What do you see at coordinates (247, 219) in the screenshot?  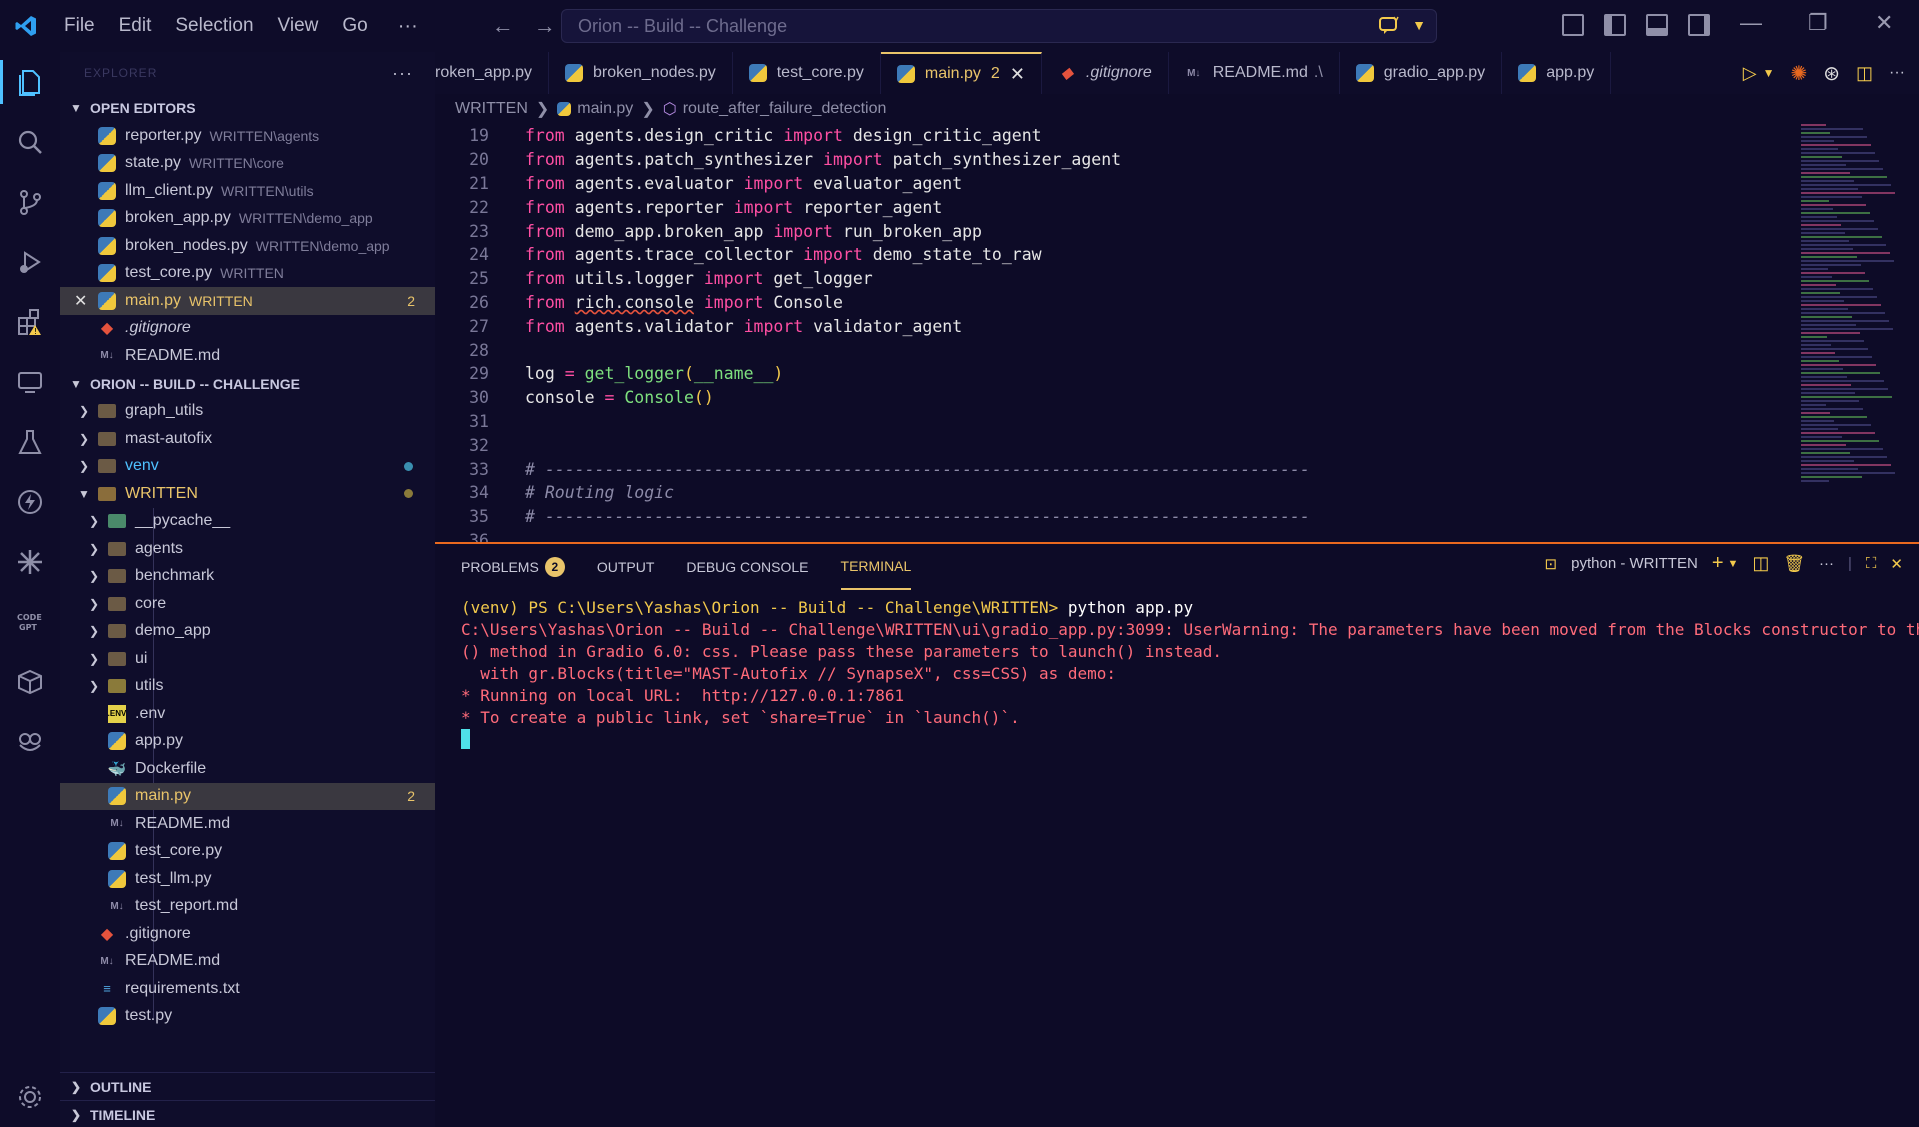 I see `open-editor-item: broken_app.py WRITTEN\demo_app` at bounding box center [247, 219].